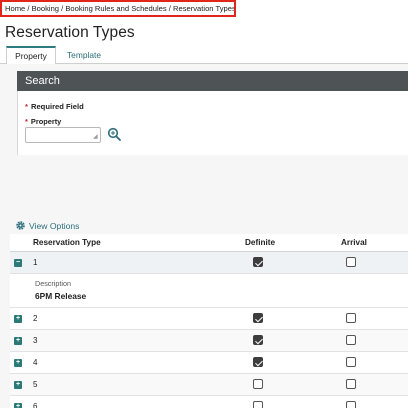 The image size is (408, 408). I want to click on column-header-reservation-type: Reservation Type, so click(67, 242).